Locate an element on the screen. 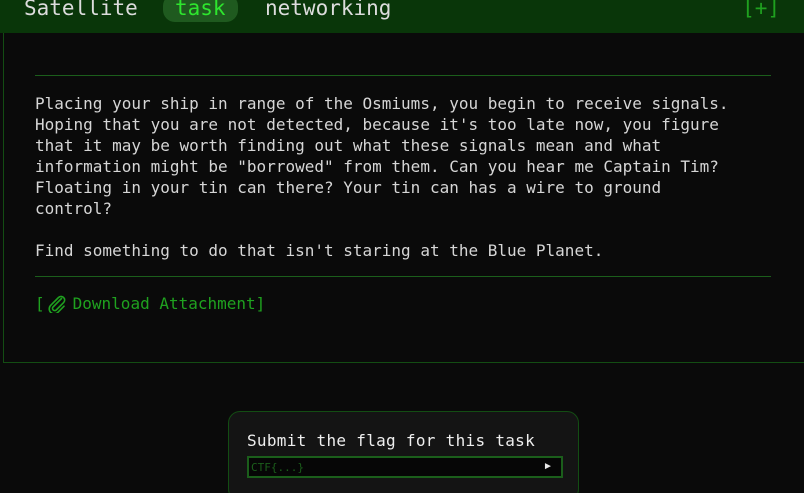 The image size is (804, 493). divider-top is located at coordinates (403, 75).